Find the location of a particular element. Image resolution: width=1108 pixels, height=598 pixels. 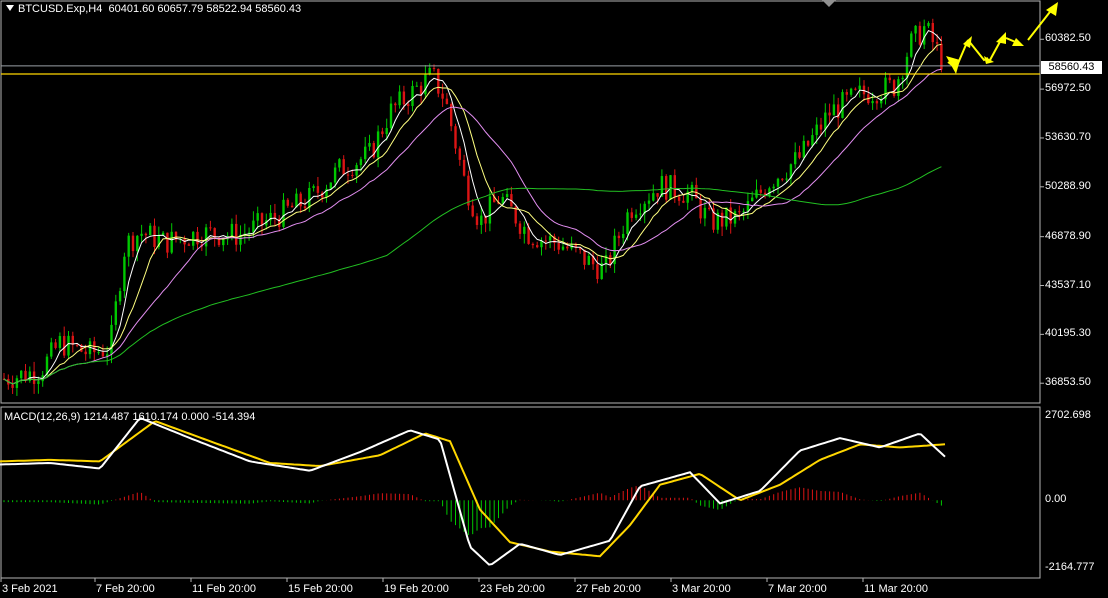

macd-tick-label: -2164.777 is located at coordinates (1070, 566).